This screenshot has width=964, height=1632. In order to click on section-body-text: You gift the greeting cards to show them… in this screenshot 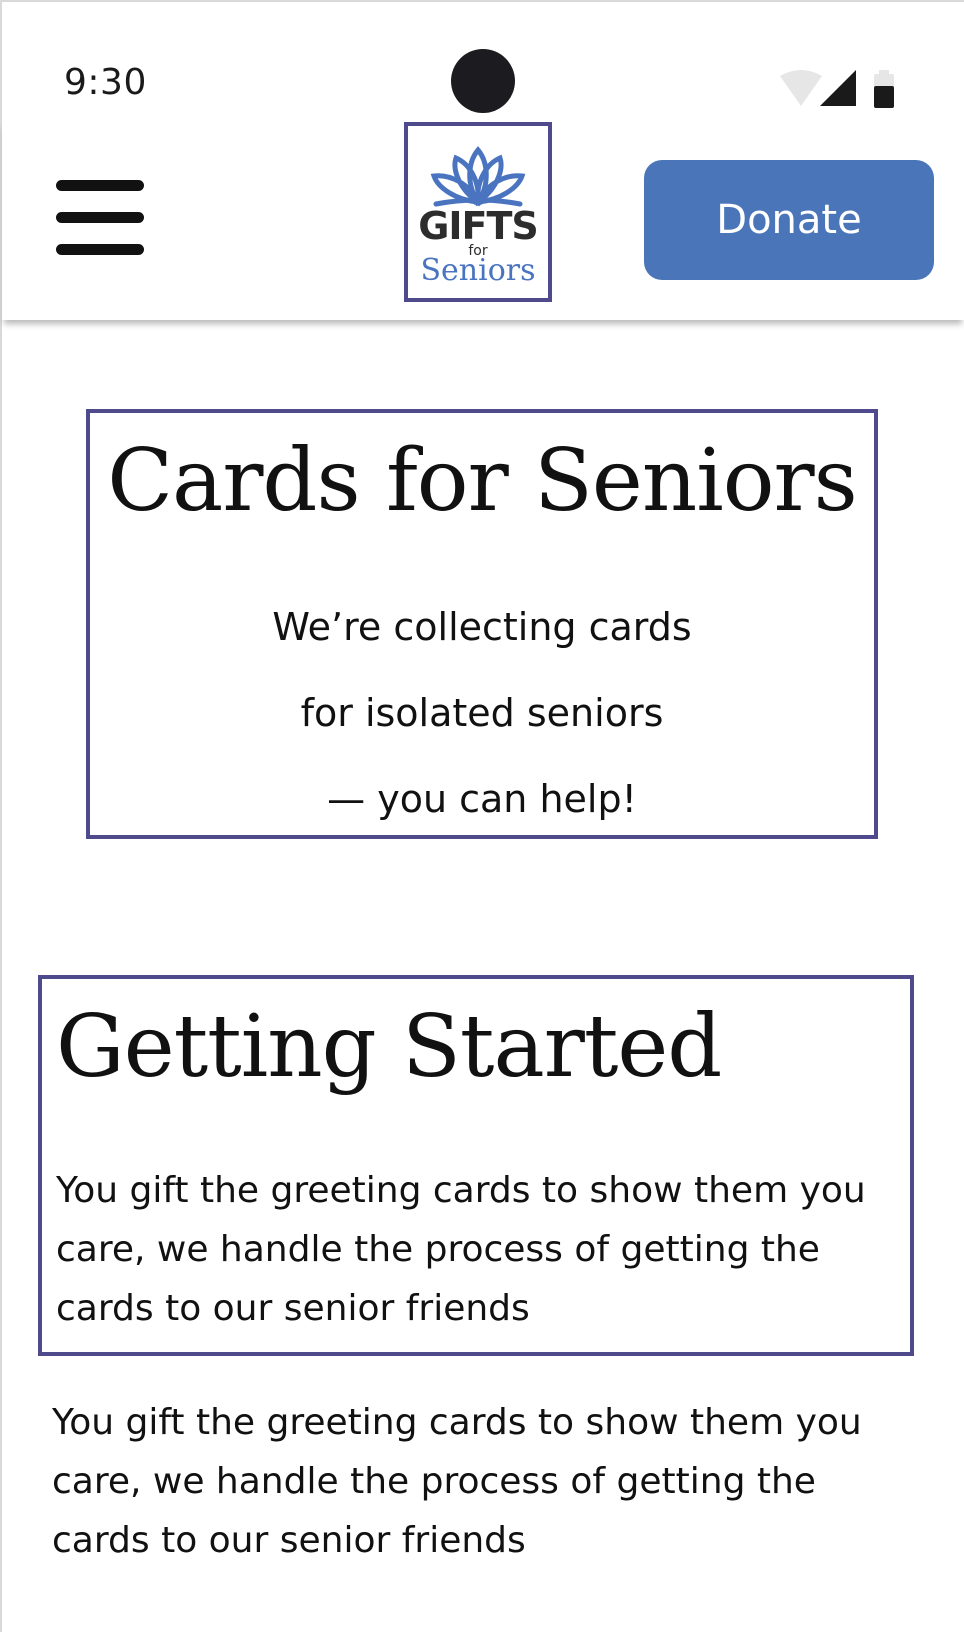, I will do `click(461, 1249)`.